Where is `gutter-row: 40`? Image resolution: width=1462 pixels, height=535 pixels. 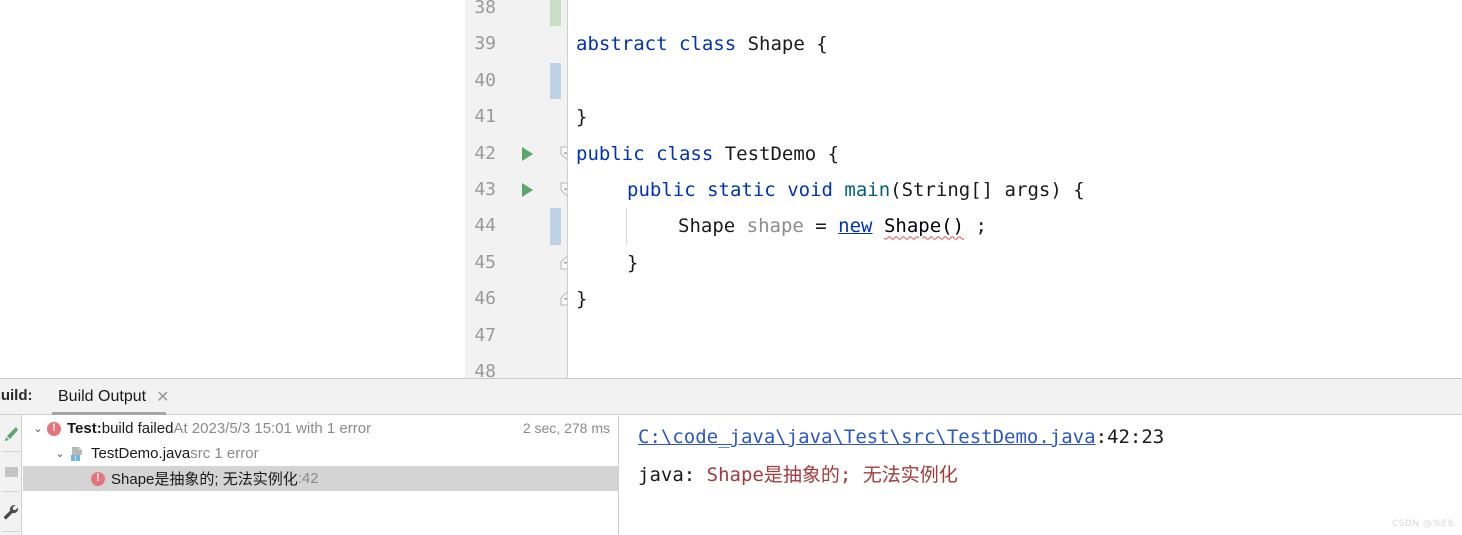 gutter-row: 40 is located at coordinates (516, 81).